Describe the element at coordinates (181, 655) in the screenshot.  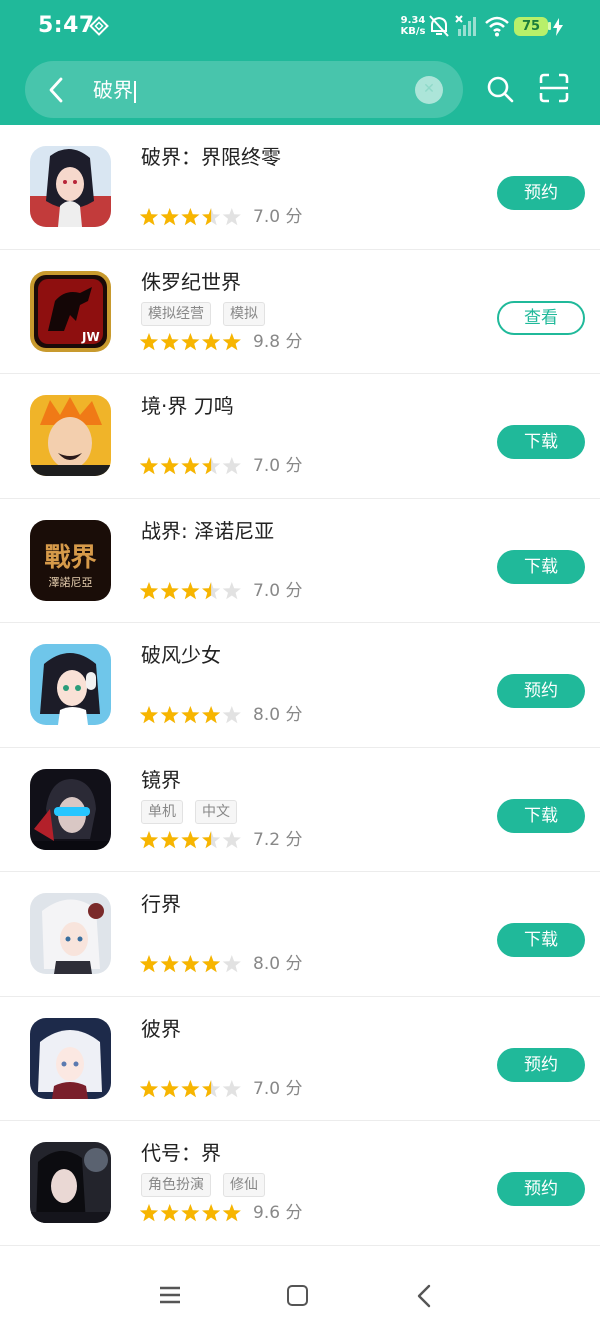
I see `app-name: 破风少女` at that location.